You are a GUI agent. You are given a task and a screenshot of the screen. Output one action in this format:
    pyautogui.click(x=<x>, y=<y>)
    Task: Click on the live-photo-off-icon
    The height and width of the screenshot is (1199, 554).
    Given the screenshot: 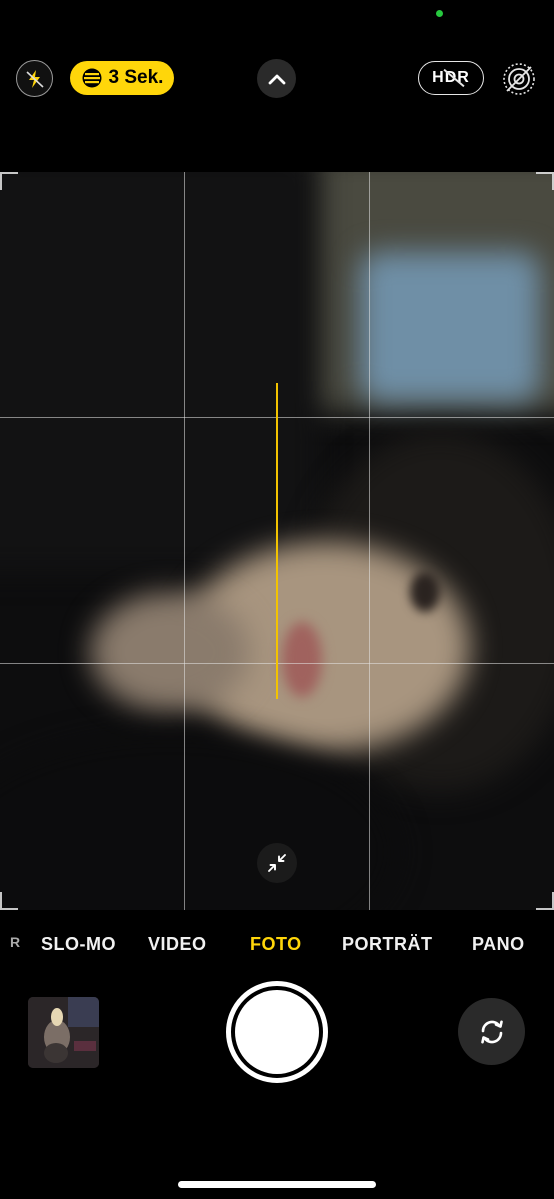 What is the action you would take?
    pyautogui.click(x=518, y=78)
    